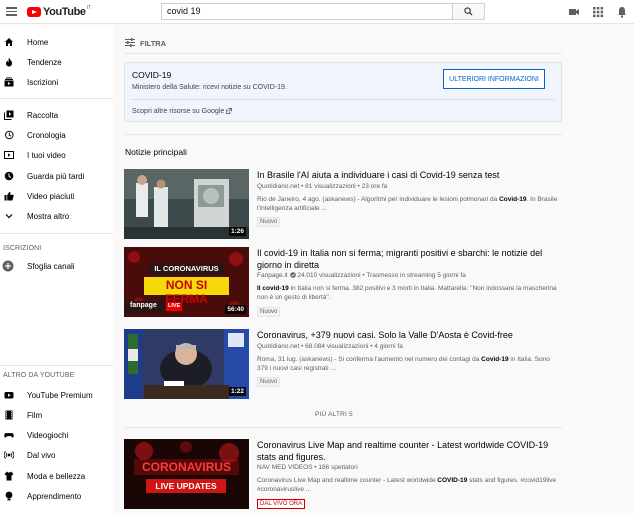  I want to click on more-from-youtube-heading: ALTRO DA YOUTUBE, so click(39, 375).